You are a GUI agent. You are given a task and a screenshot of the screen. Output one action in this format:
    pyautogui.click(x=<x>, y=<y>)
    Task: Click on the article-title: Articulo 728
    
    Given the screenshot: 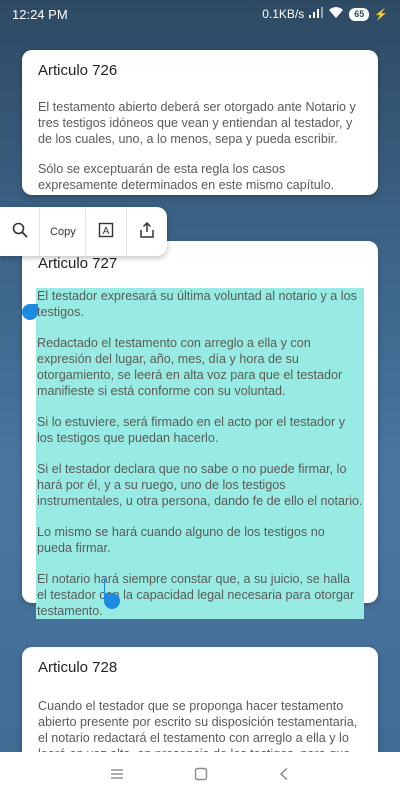 What is the action you would take?
    pyautogui.click(x=78, y=667)
    